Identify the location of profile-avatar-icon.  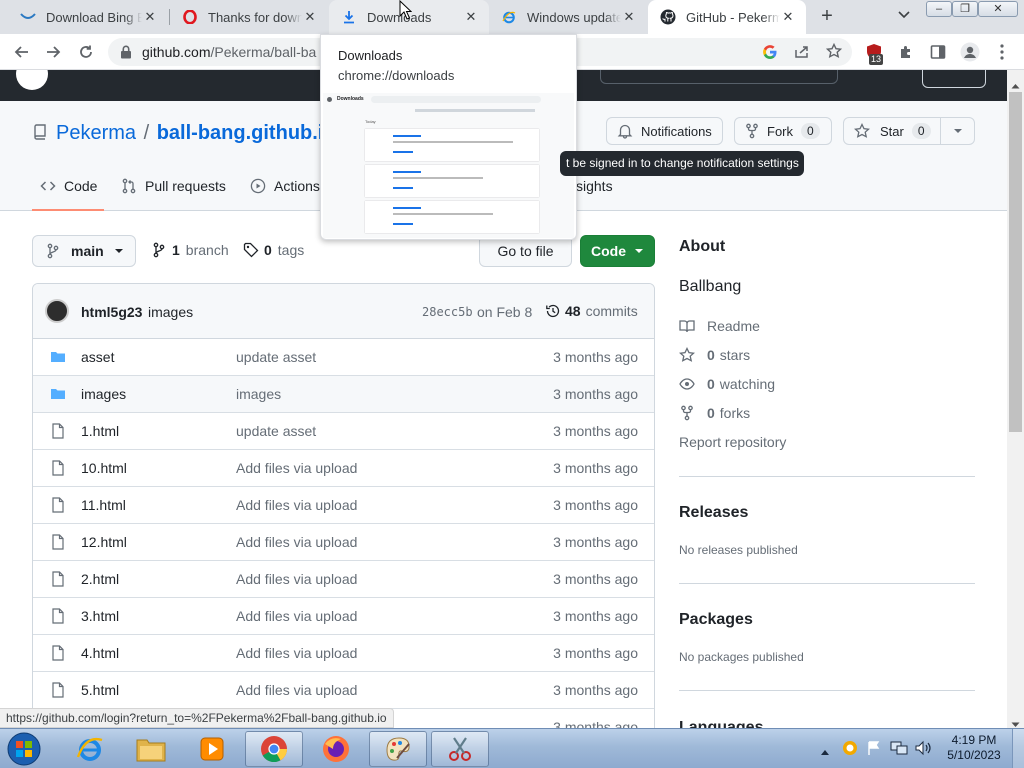
(970, 52).